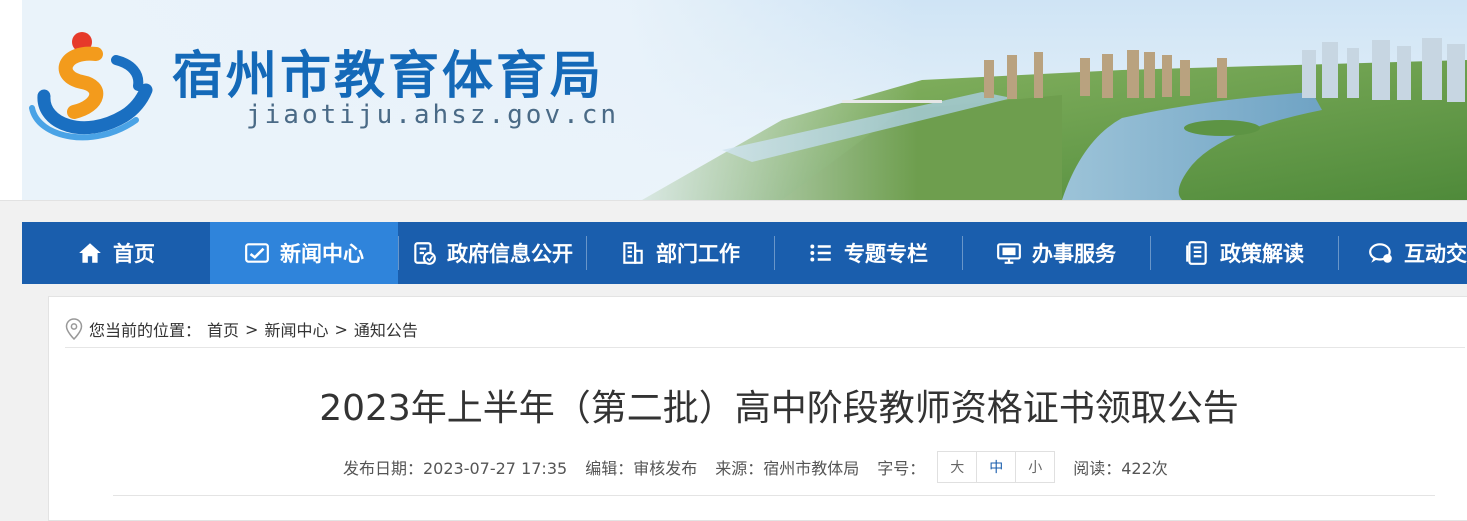  Describe the element at coordinates (633, 253) in the screenshot. I see `building-icon` at that location.